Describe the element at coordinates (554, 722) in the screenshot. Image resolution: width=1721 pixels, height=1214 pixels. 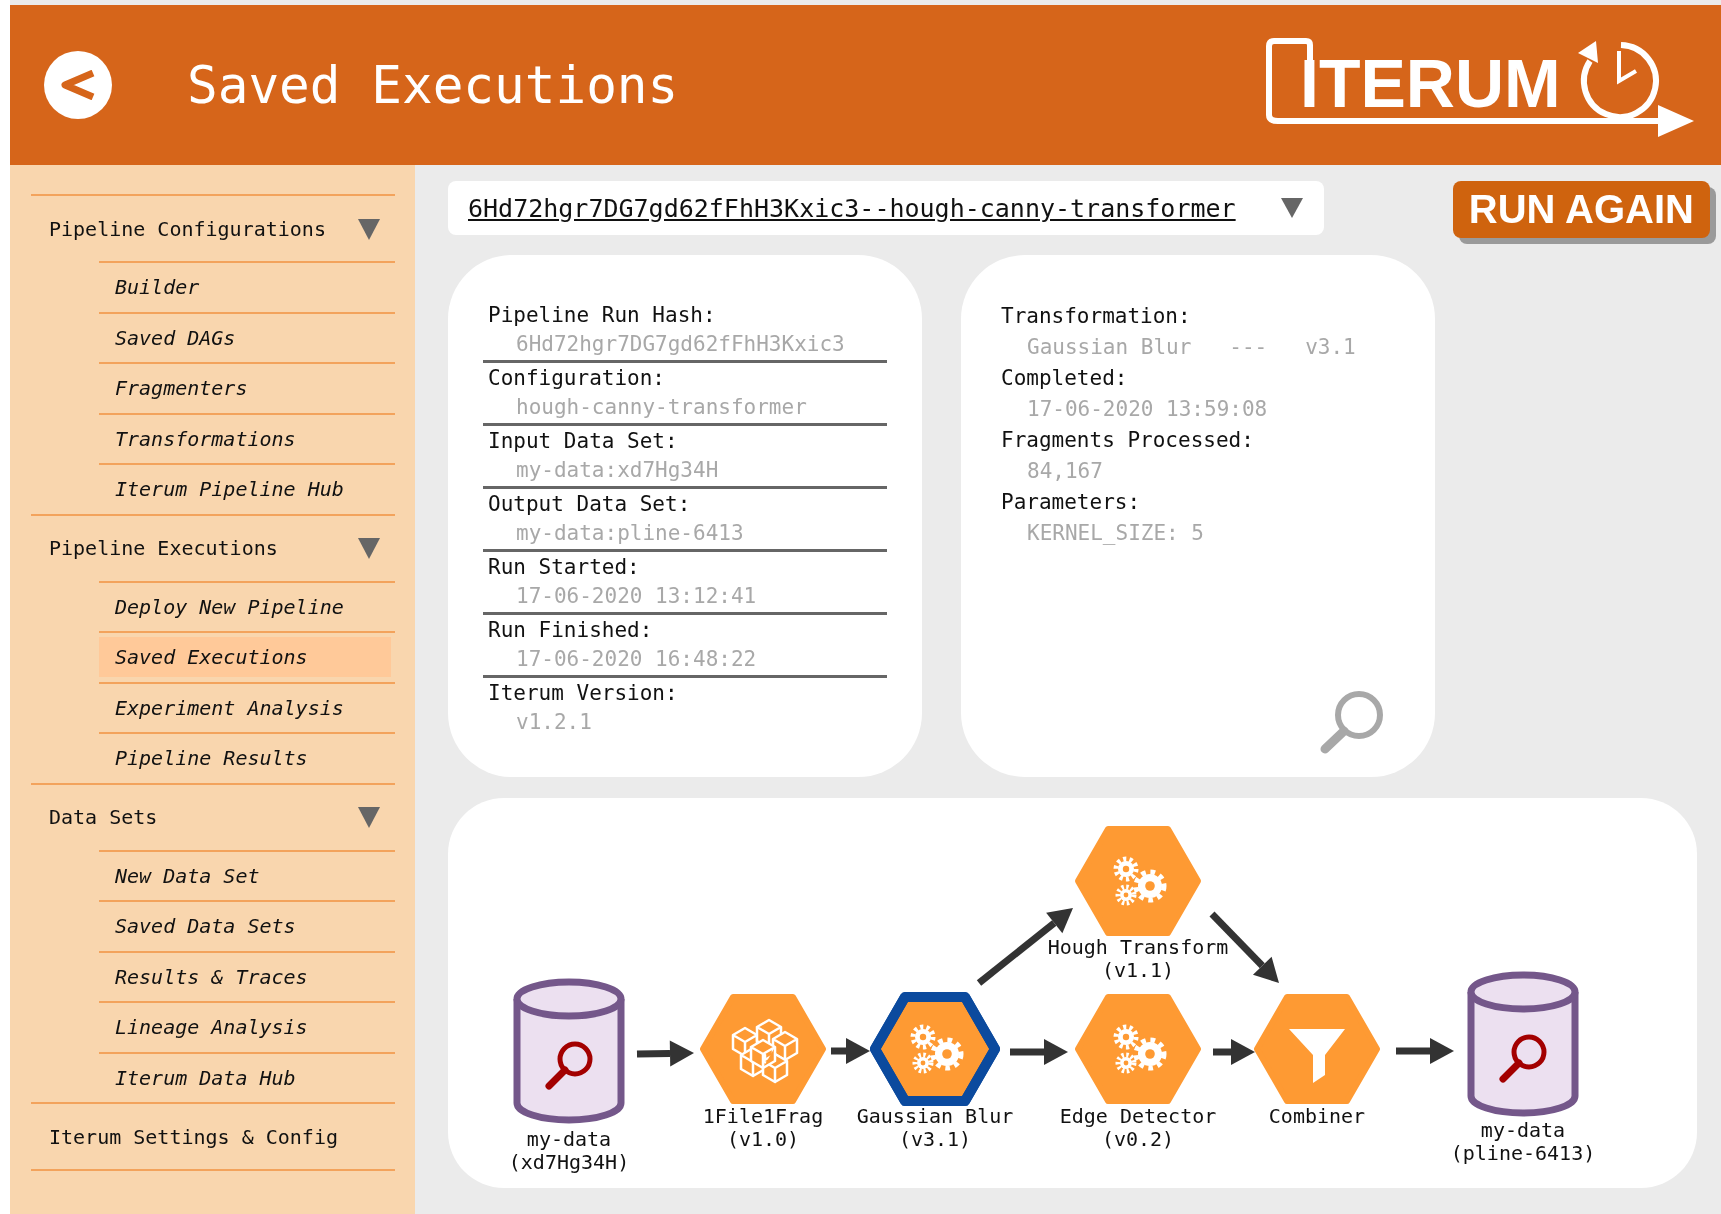
I see `field-value: v1.2.1` at that location.